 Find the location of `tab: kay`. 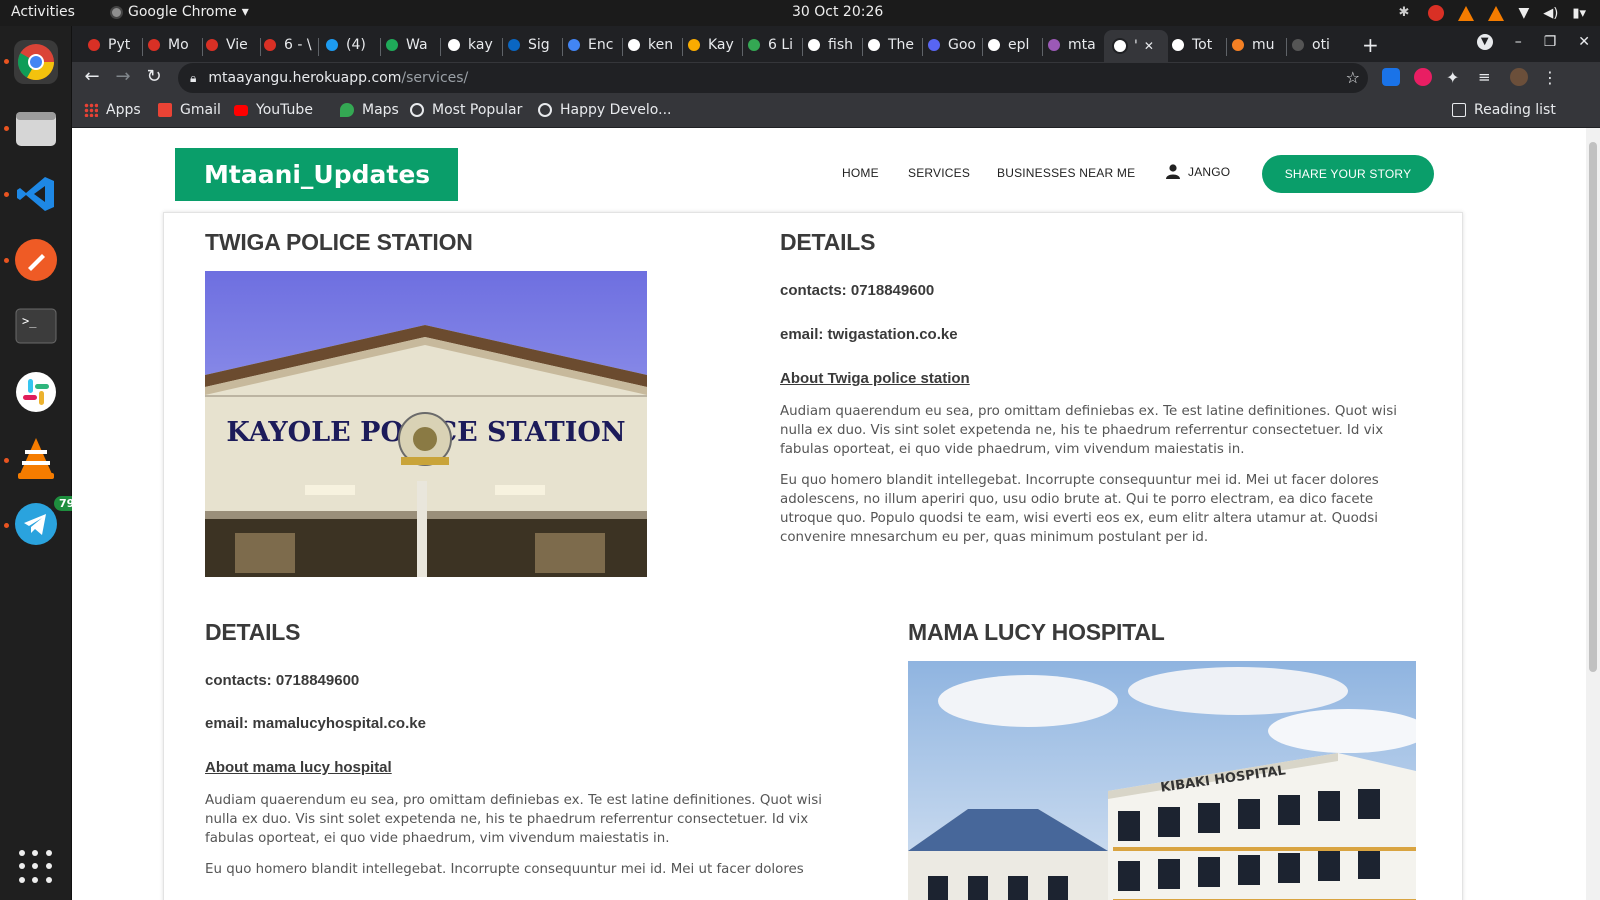

tab: kay is located at coordinates (472, 45).